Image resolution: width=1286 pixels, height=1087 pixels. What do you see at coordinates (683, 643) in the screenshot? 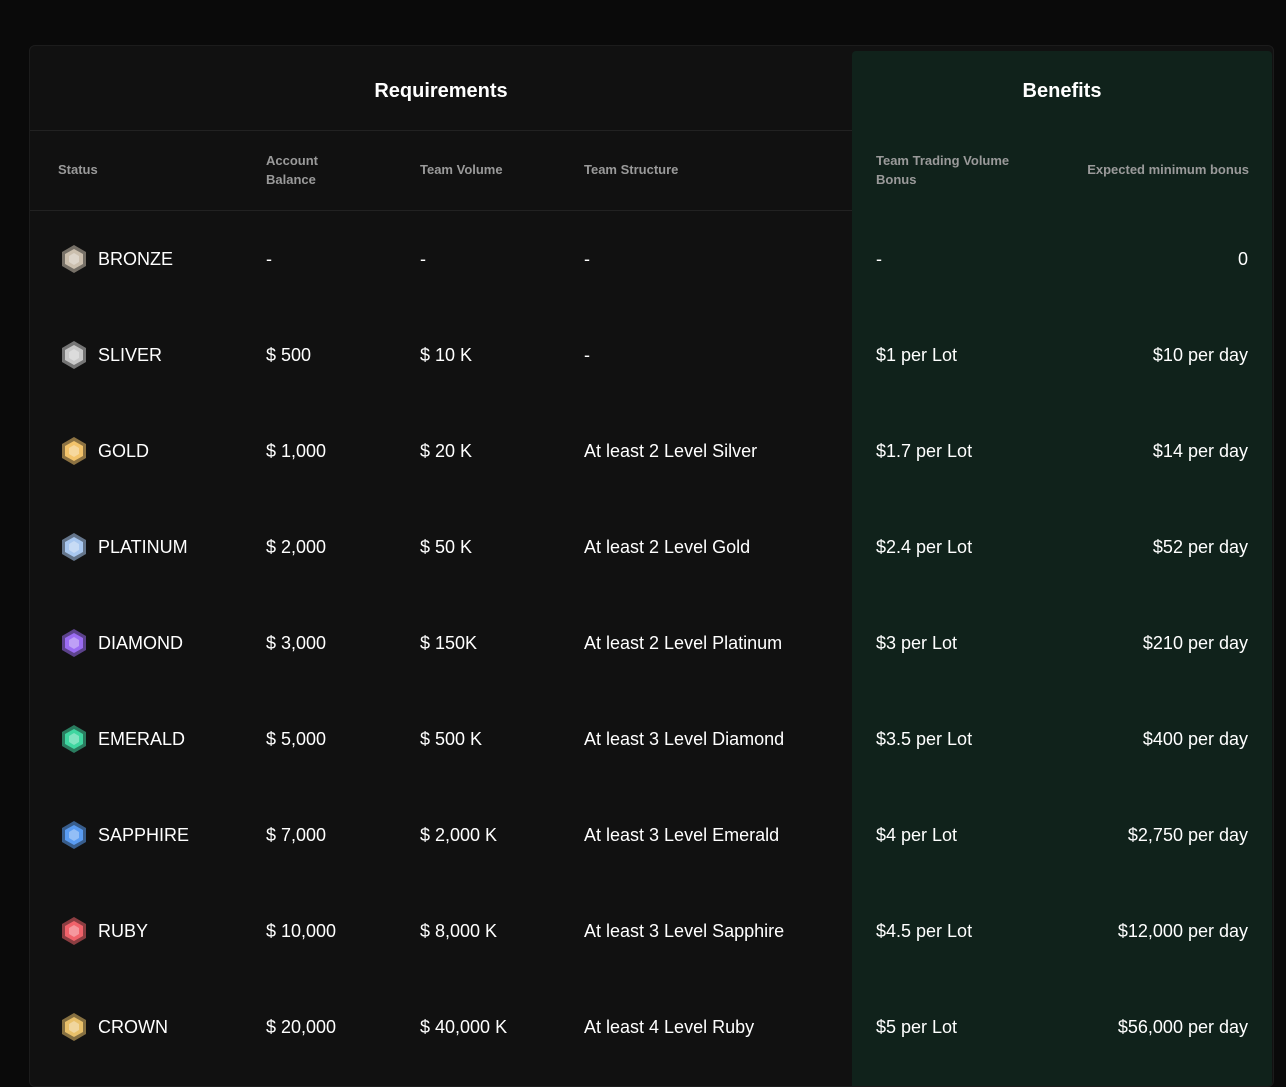
I see `team-structure-cell: At least 2 Level Platinum` at bounding box center [683, 643].